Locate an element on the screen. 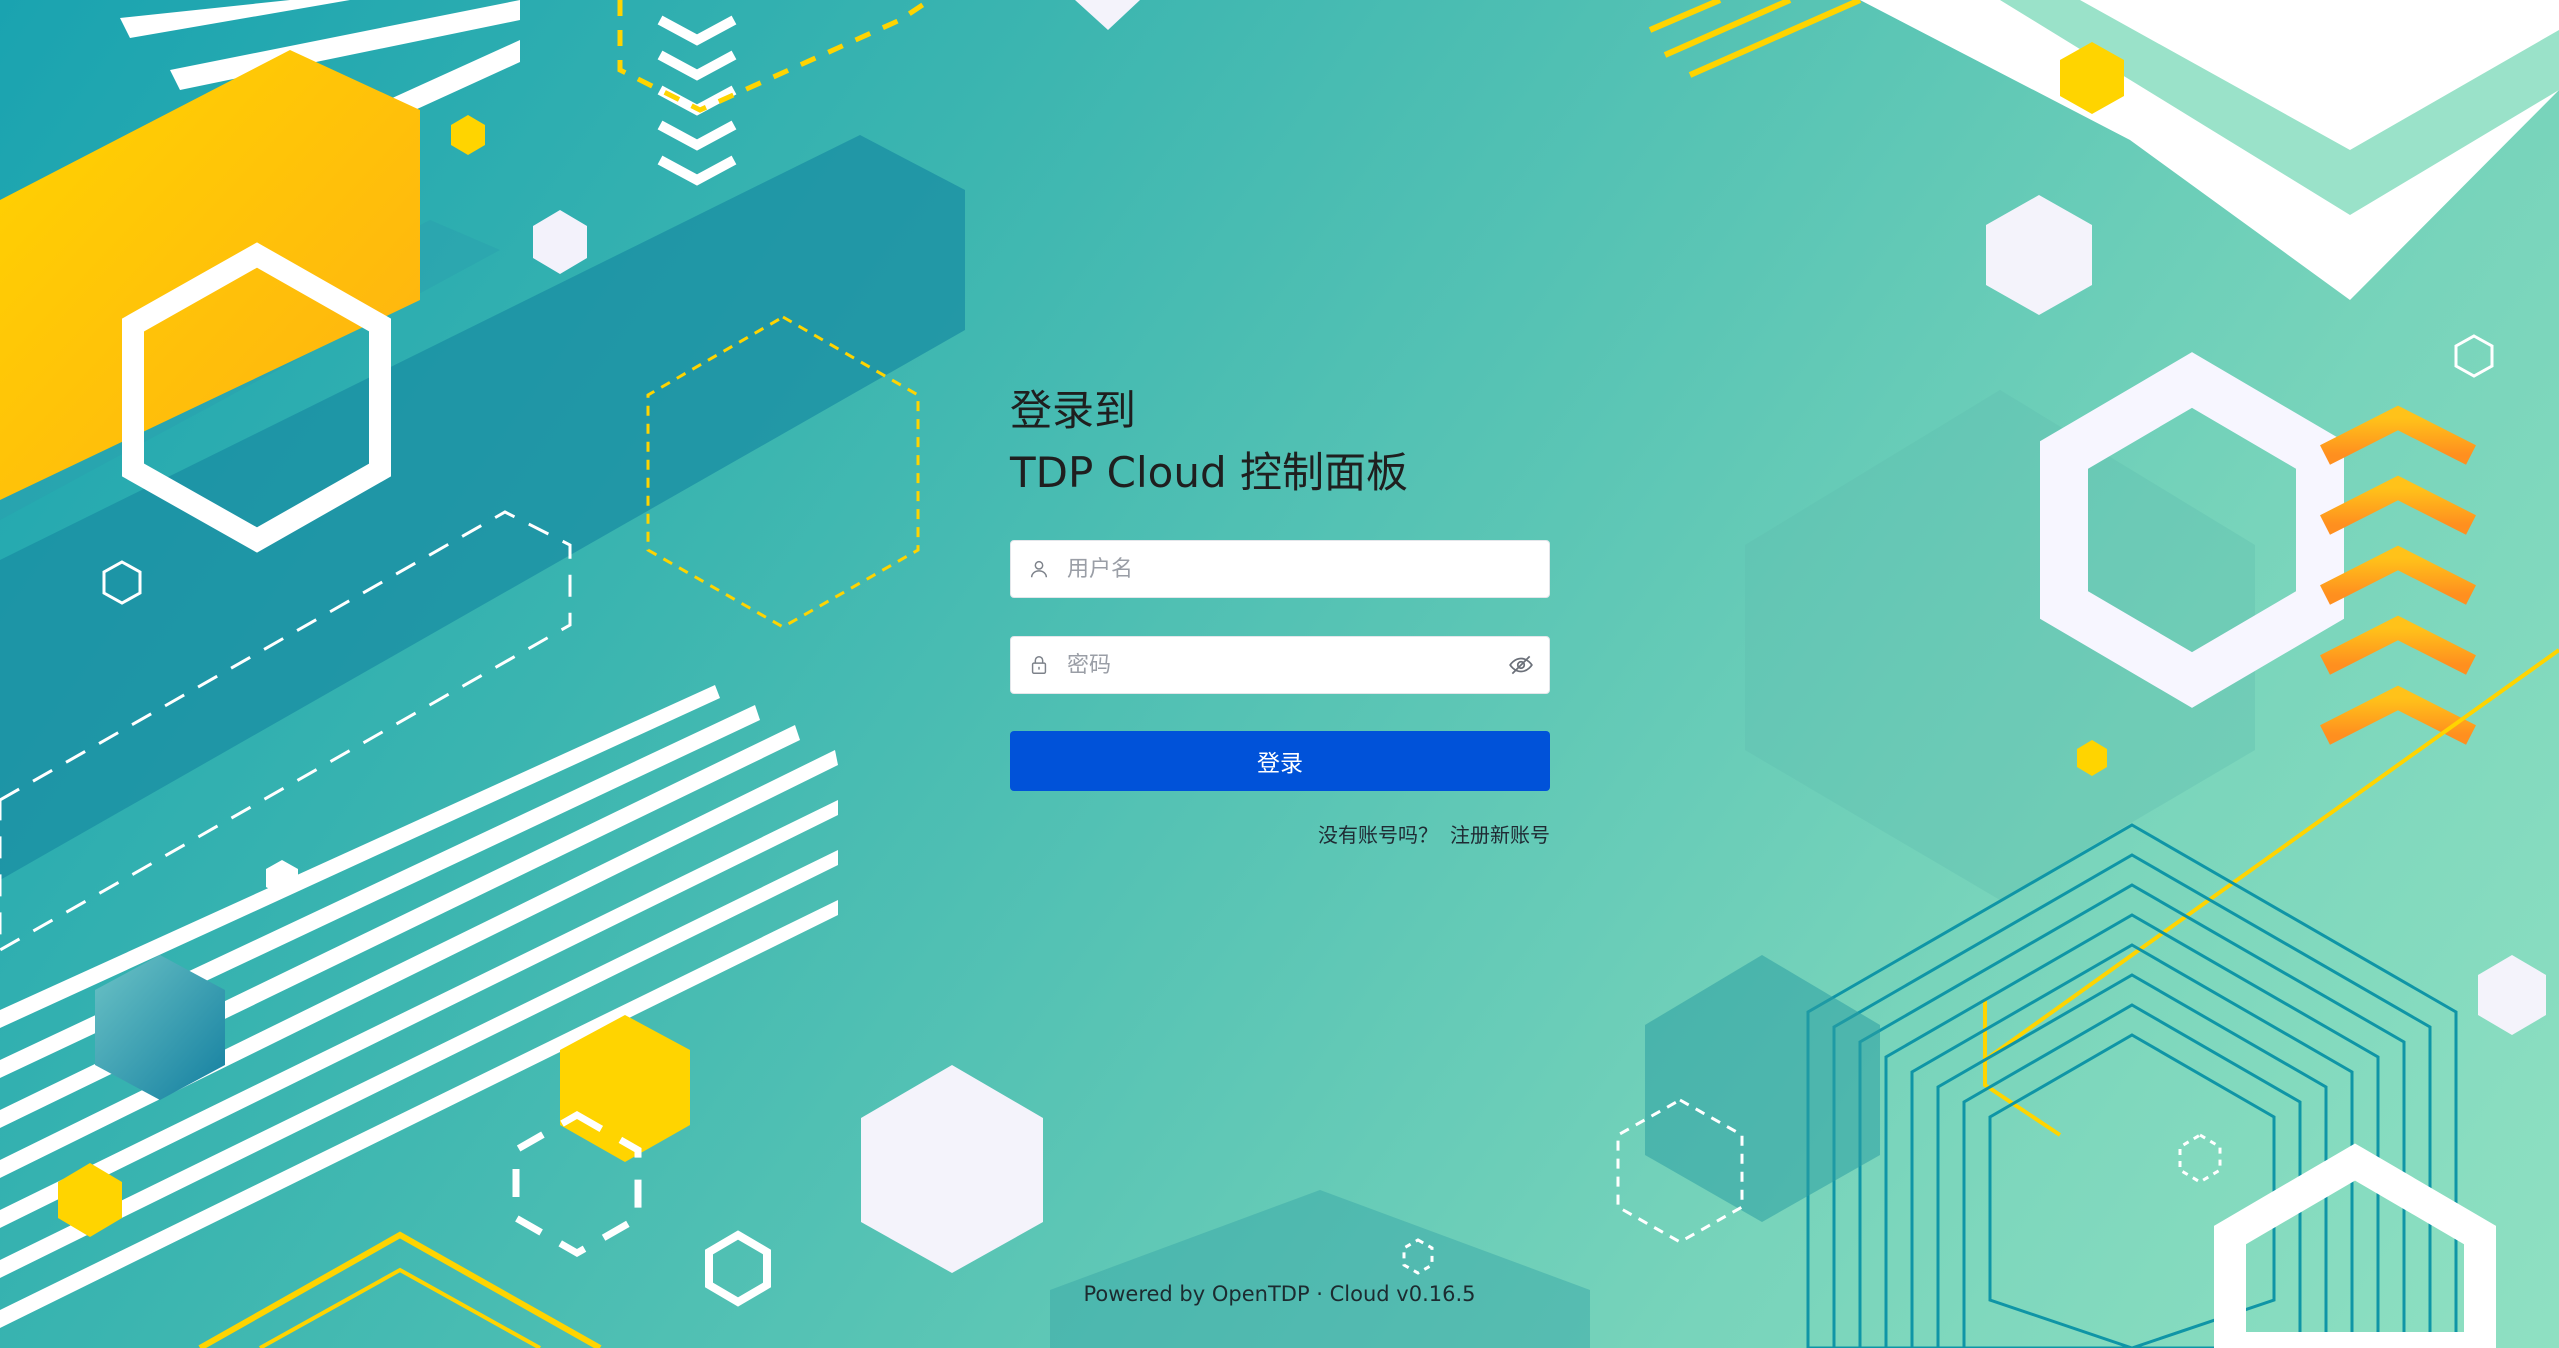 The height and width of the screenshot is (1348, 2559). login-button: 登录 is located at coordinates (1280, 761).